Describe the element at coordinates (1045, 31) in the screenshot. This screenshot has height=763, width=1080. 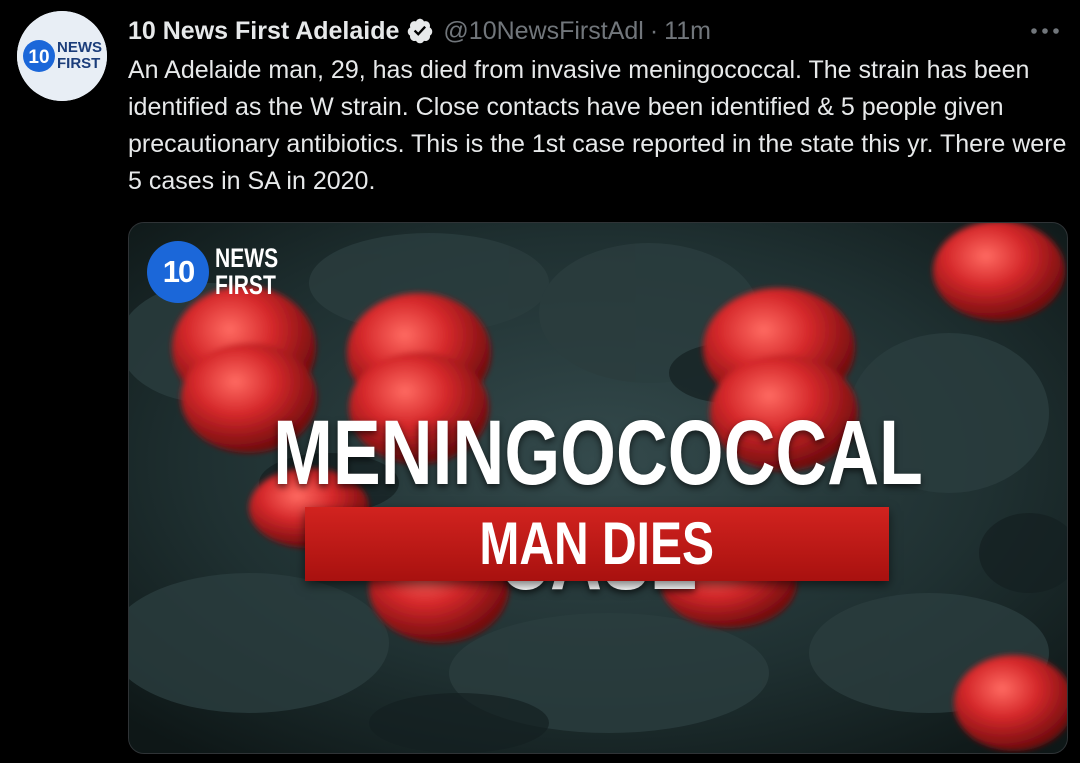
I see `more-options-icon` at that location.